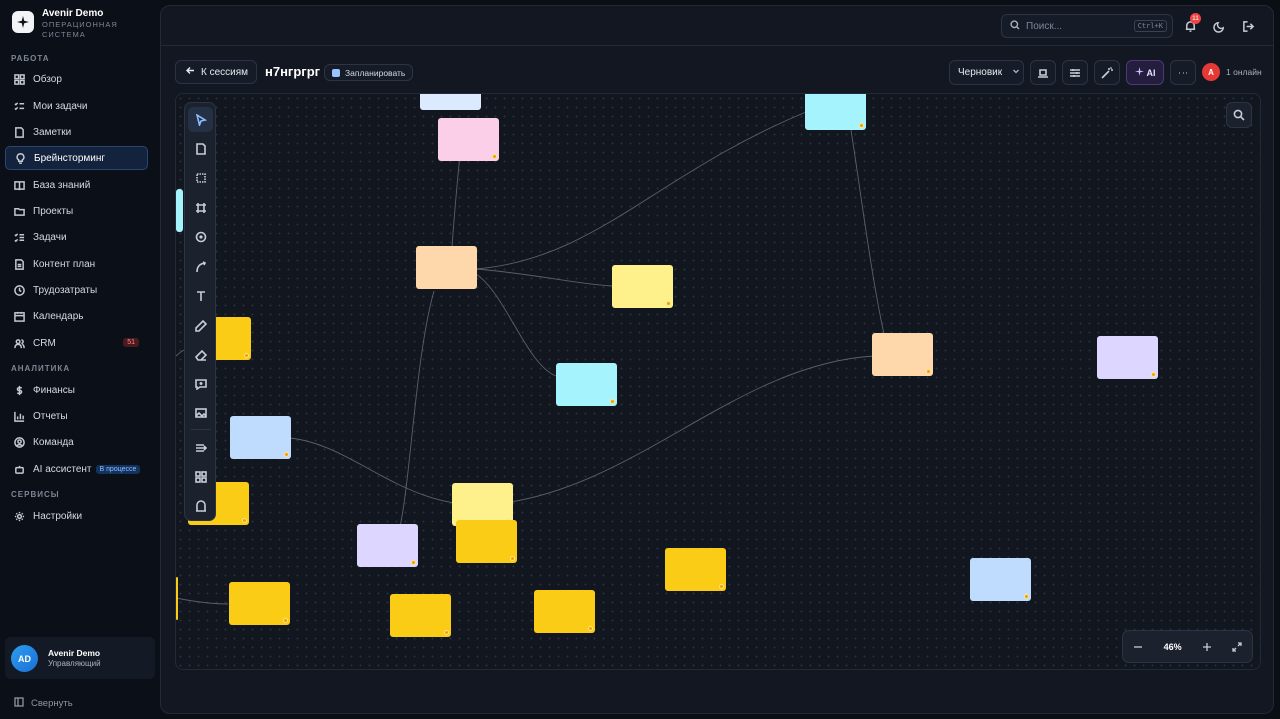 The image size is (1280, 719). I want to click on sidebar-item-label: База знаний, so click(62, 185).